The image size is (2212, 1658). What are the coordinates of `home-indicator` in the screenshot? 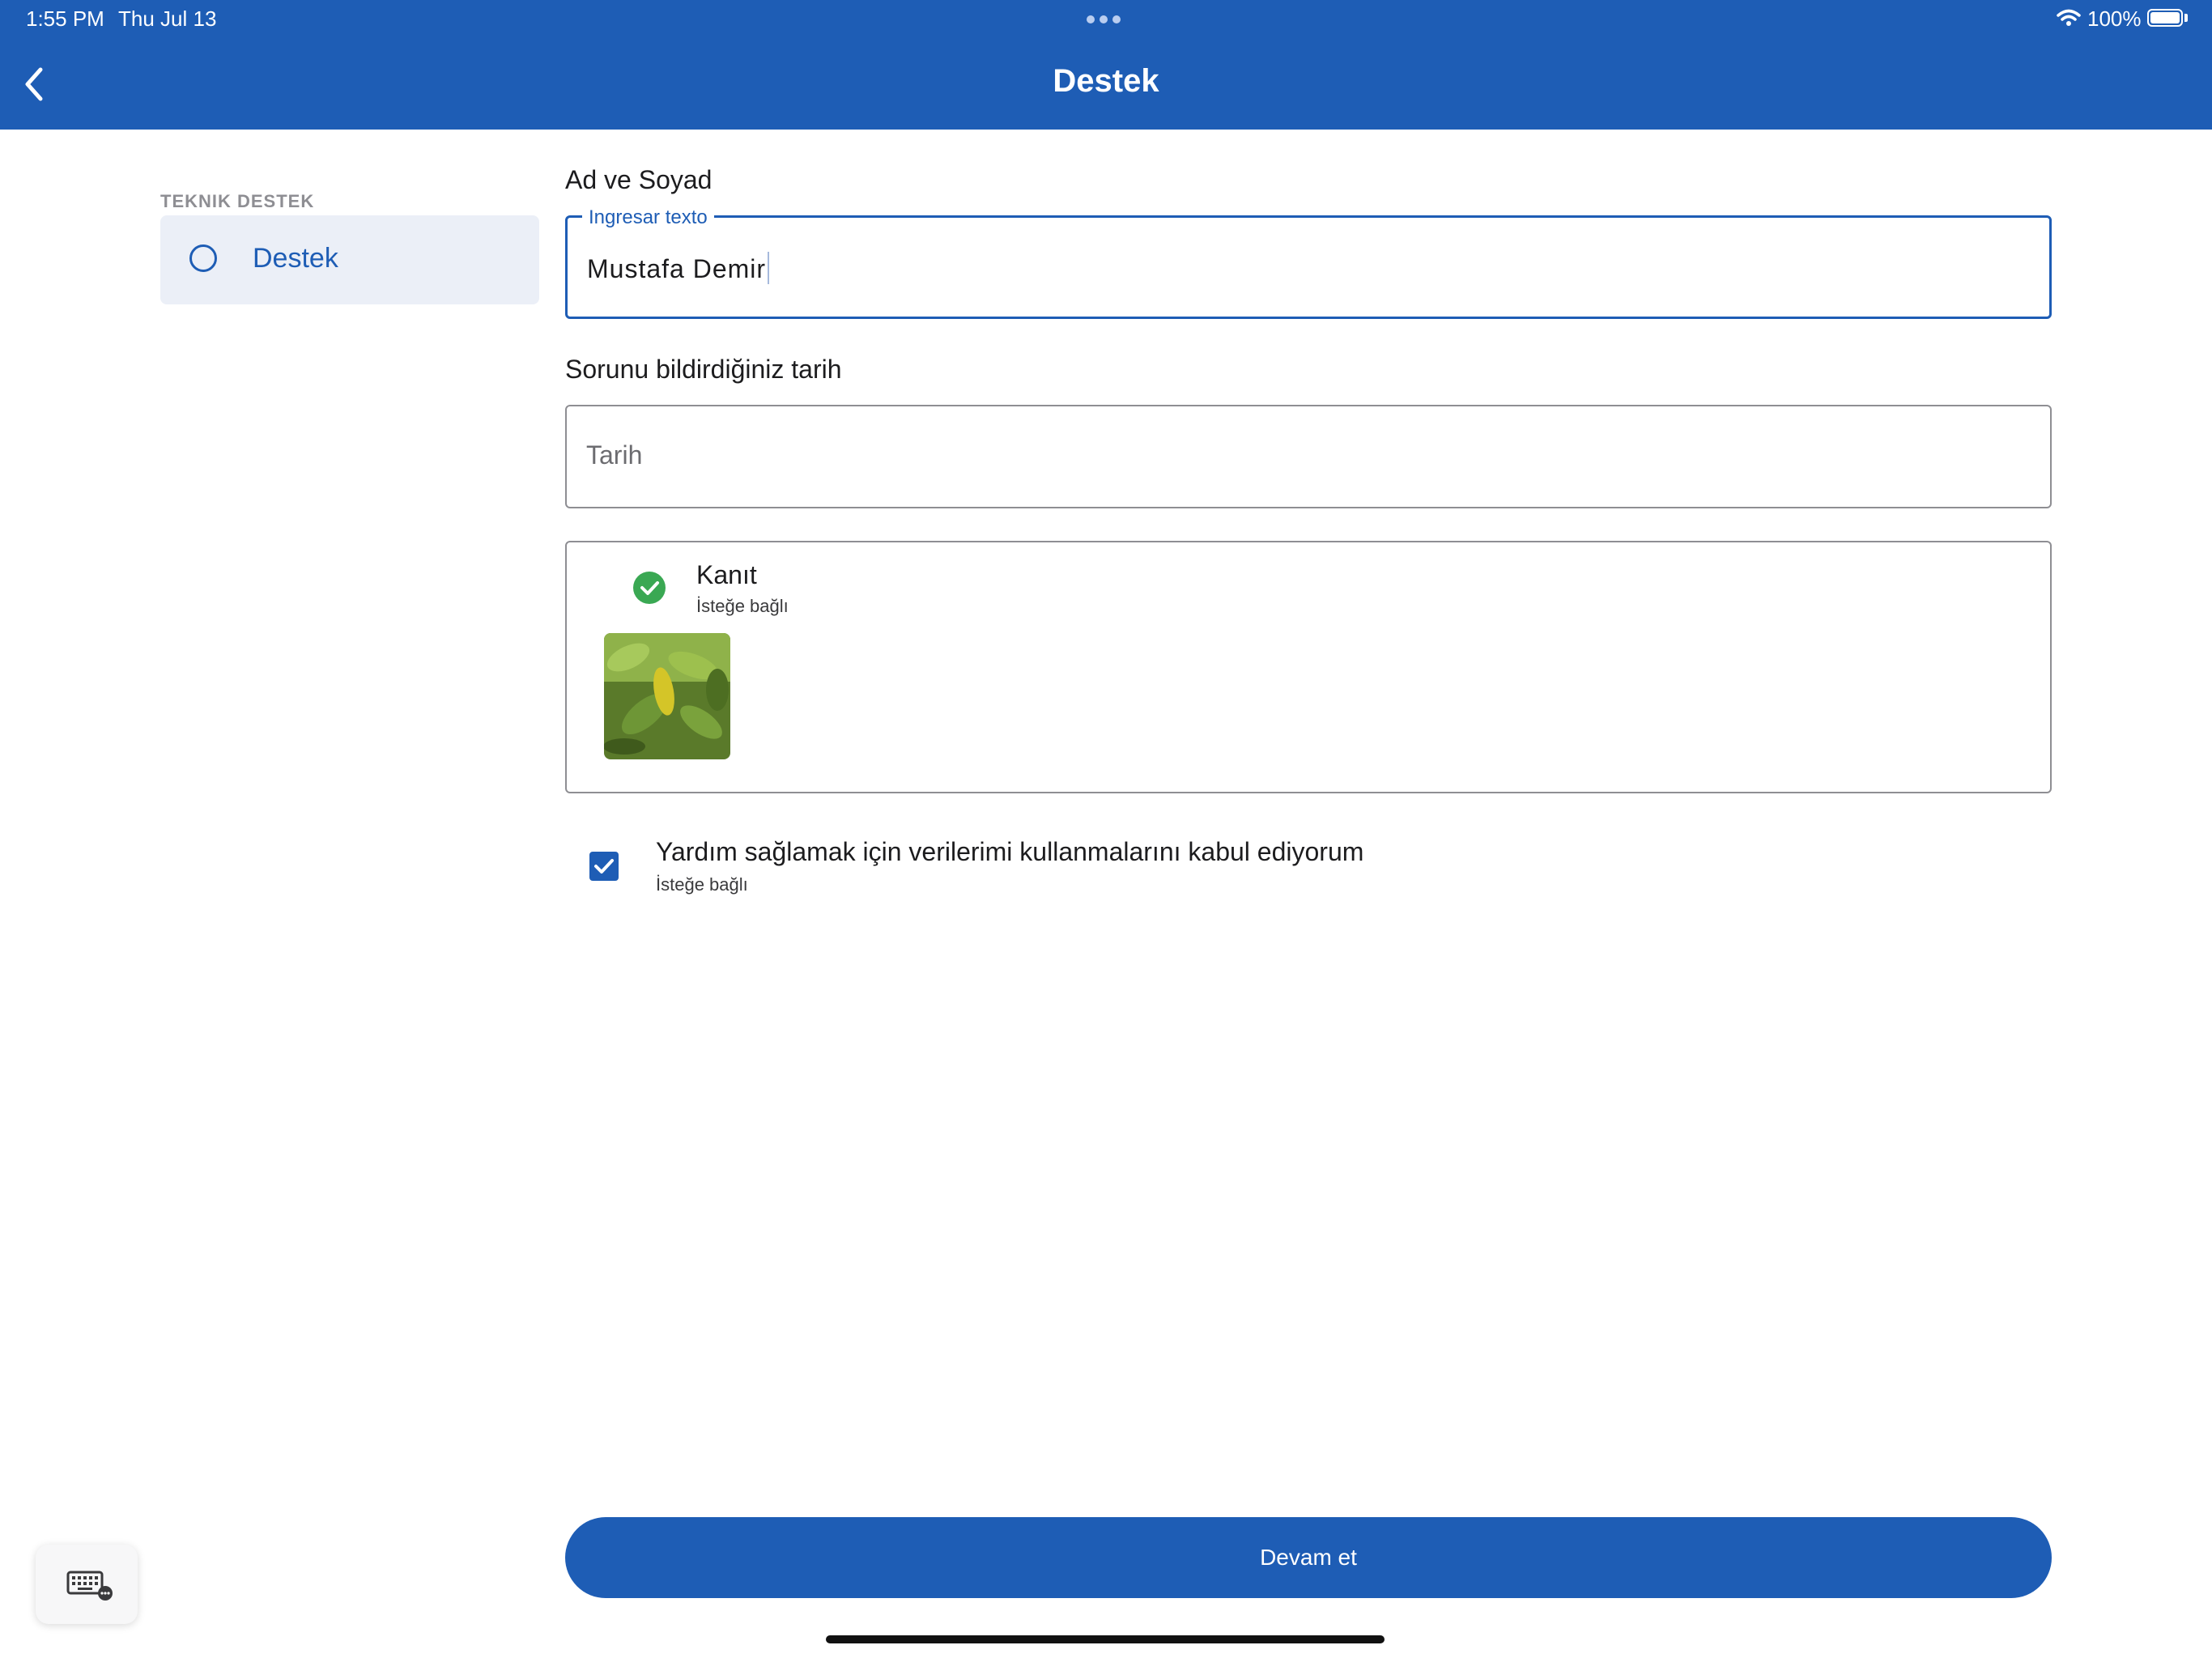 It's located at (1105, 1639).